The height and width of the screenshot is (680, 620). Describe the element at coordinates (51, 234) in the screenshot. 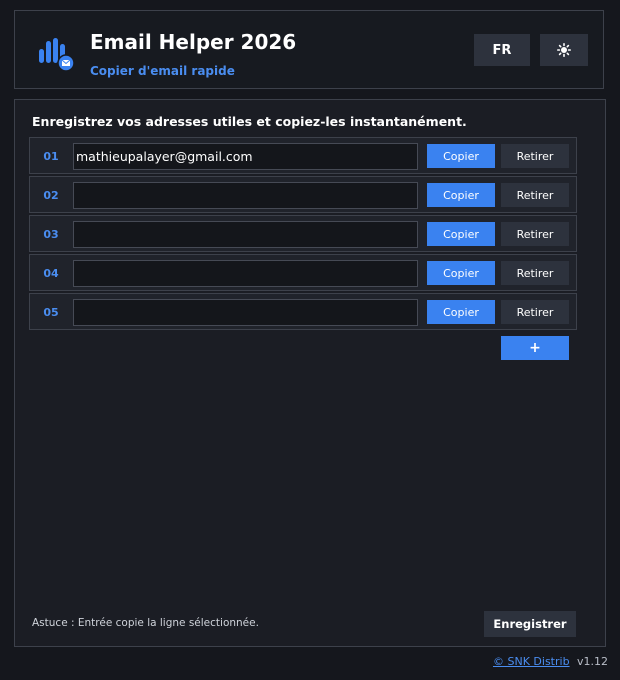

I see `row-number: 03` at that location.